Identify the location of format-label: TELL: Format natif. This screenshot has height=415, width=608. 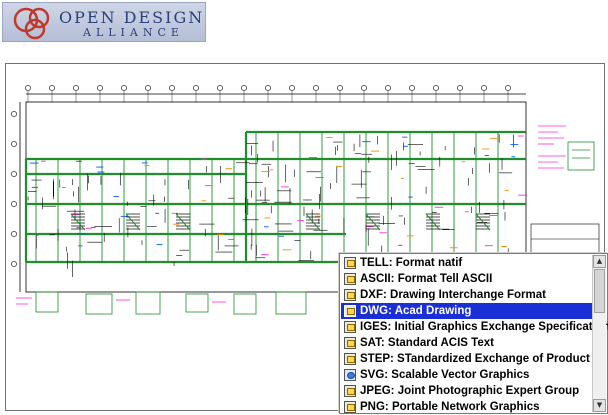
(411, 263).